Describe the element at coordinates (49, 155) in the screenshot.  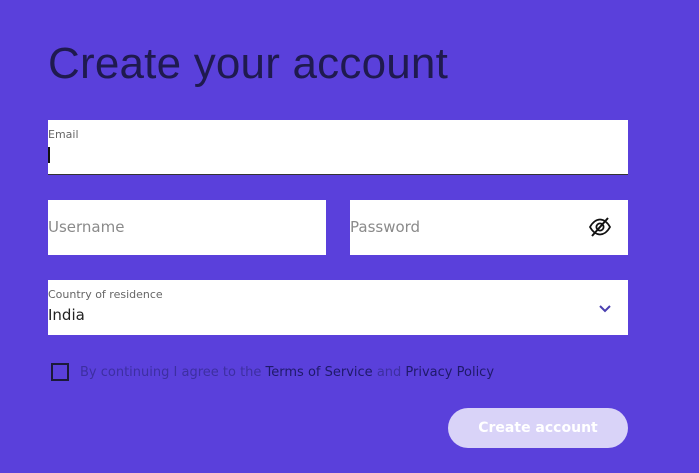
I see `text-cursor` at that location.